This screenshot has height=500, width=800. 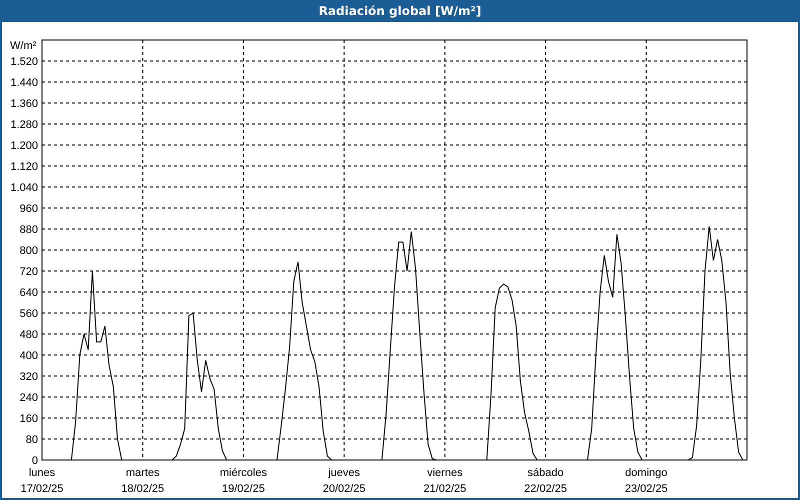 I want to click on y-tick-label: 720, so click(x=29, y=272).